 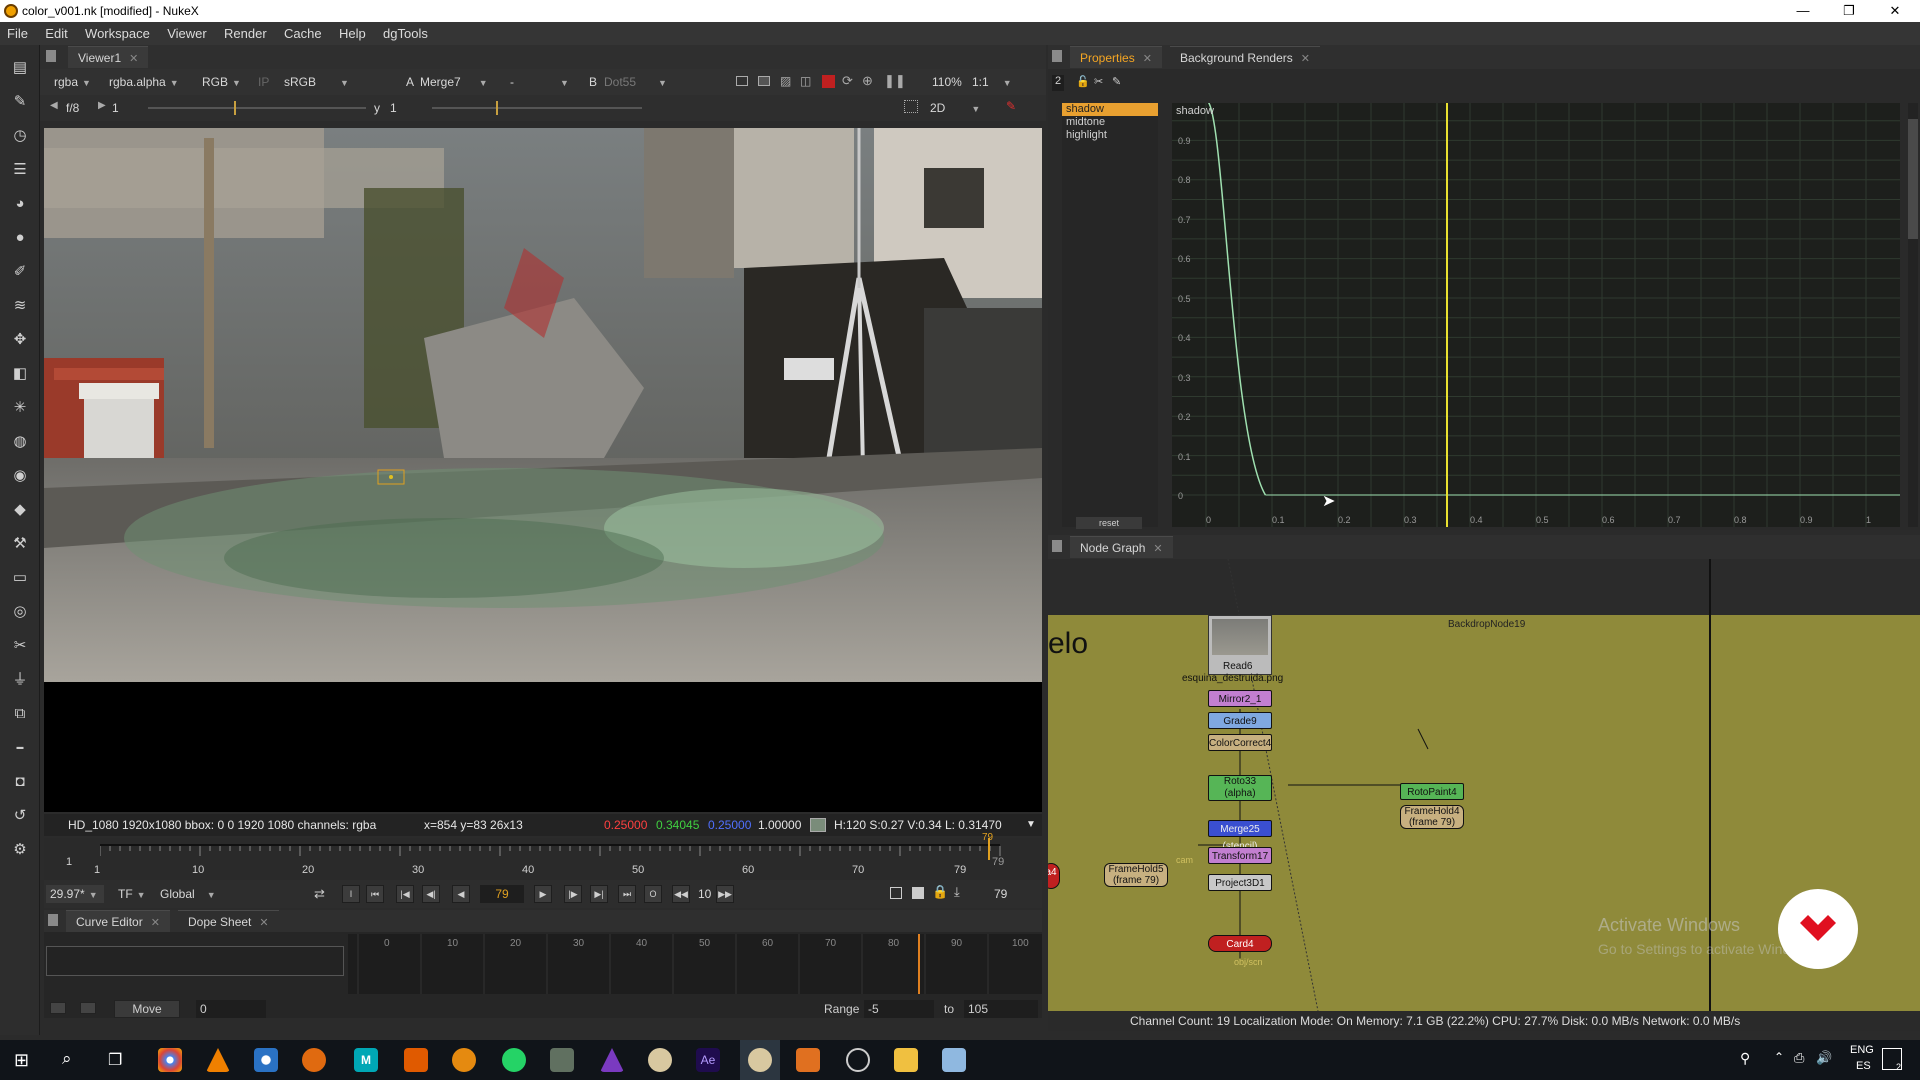 I want to click on menu-help: Help, so click(x=352, y=33).